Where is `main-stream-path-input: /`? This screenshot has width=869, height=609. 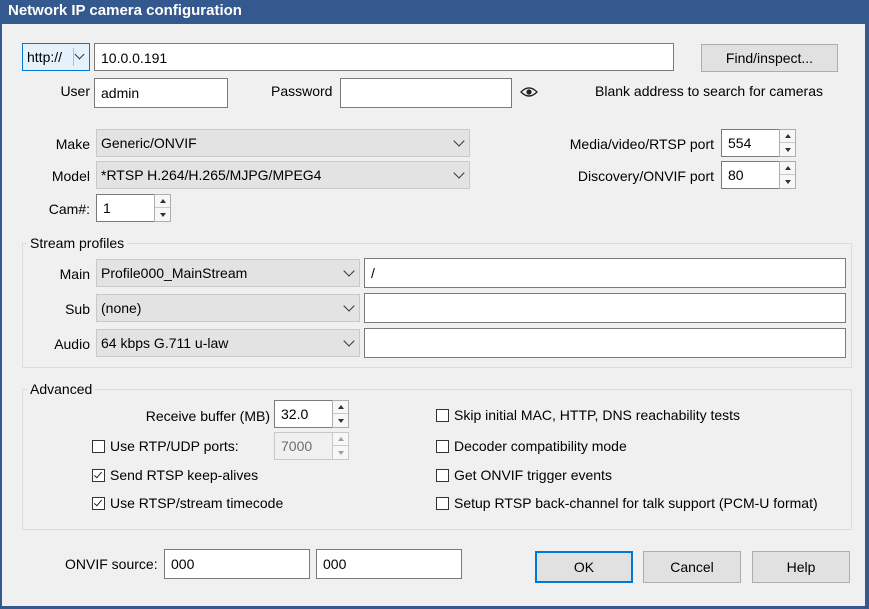
main-stream-path-input: / is located at coordinates (605, 273).